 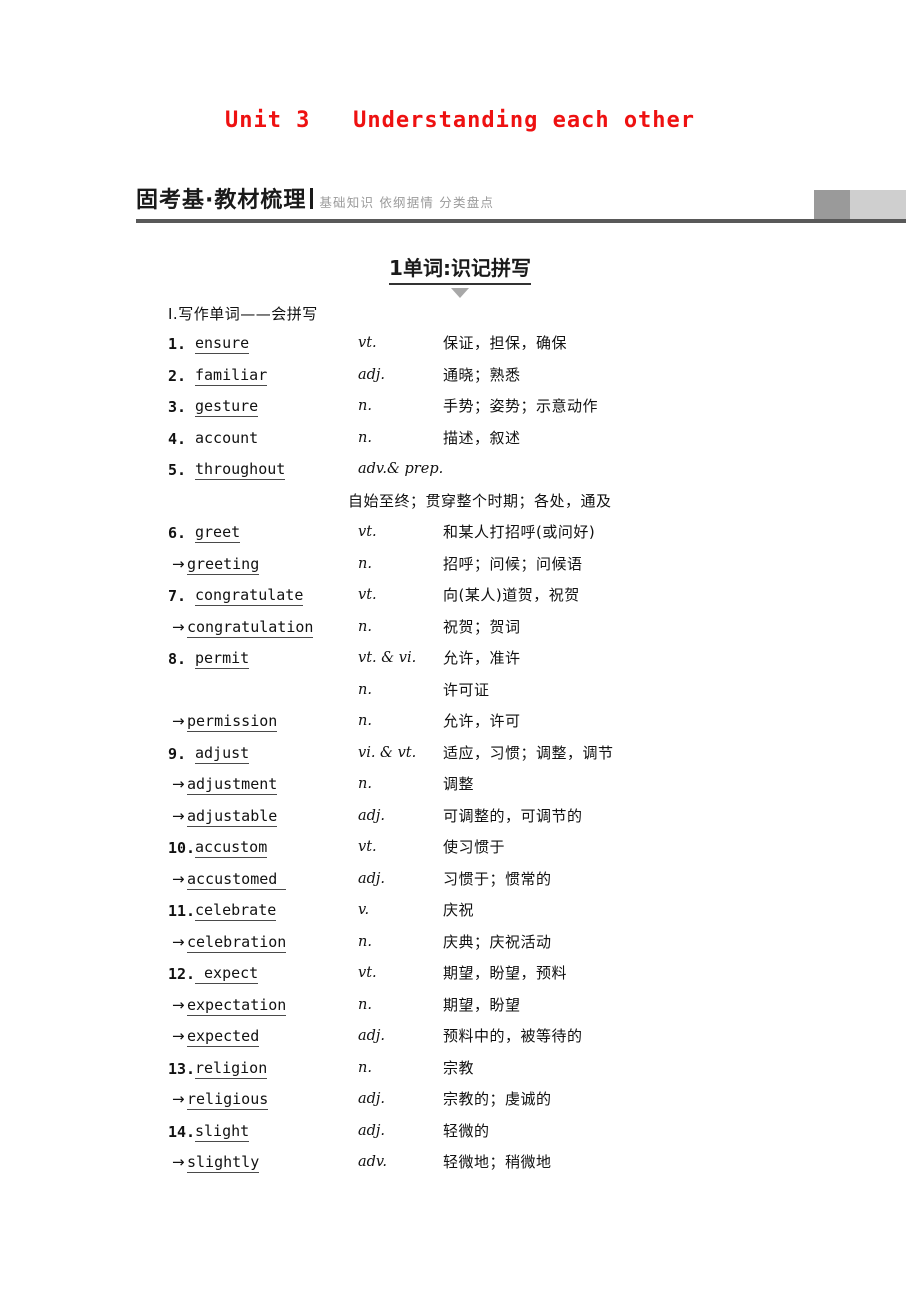 I want to click on vocabulary-index: 1., so click(x=177, y=344).